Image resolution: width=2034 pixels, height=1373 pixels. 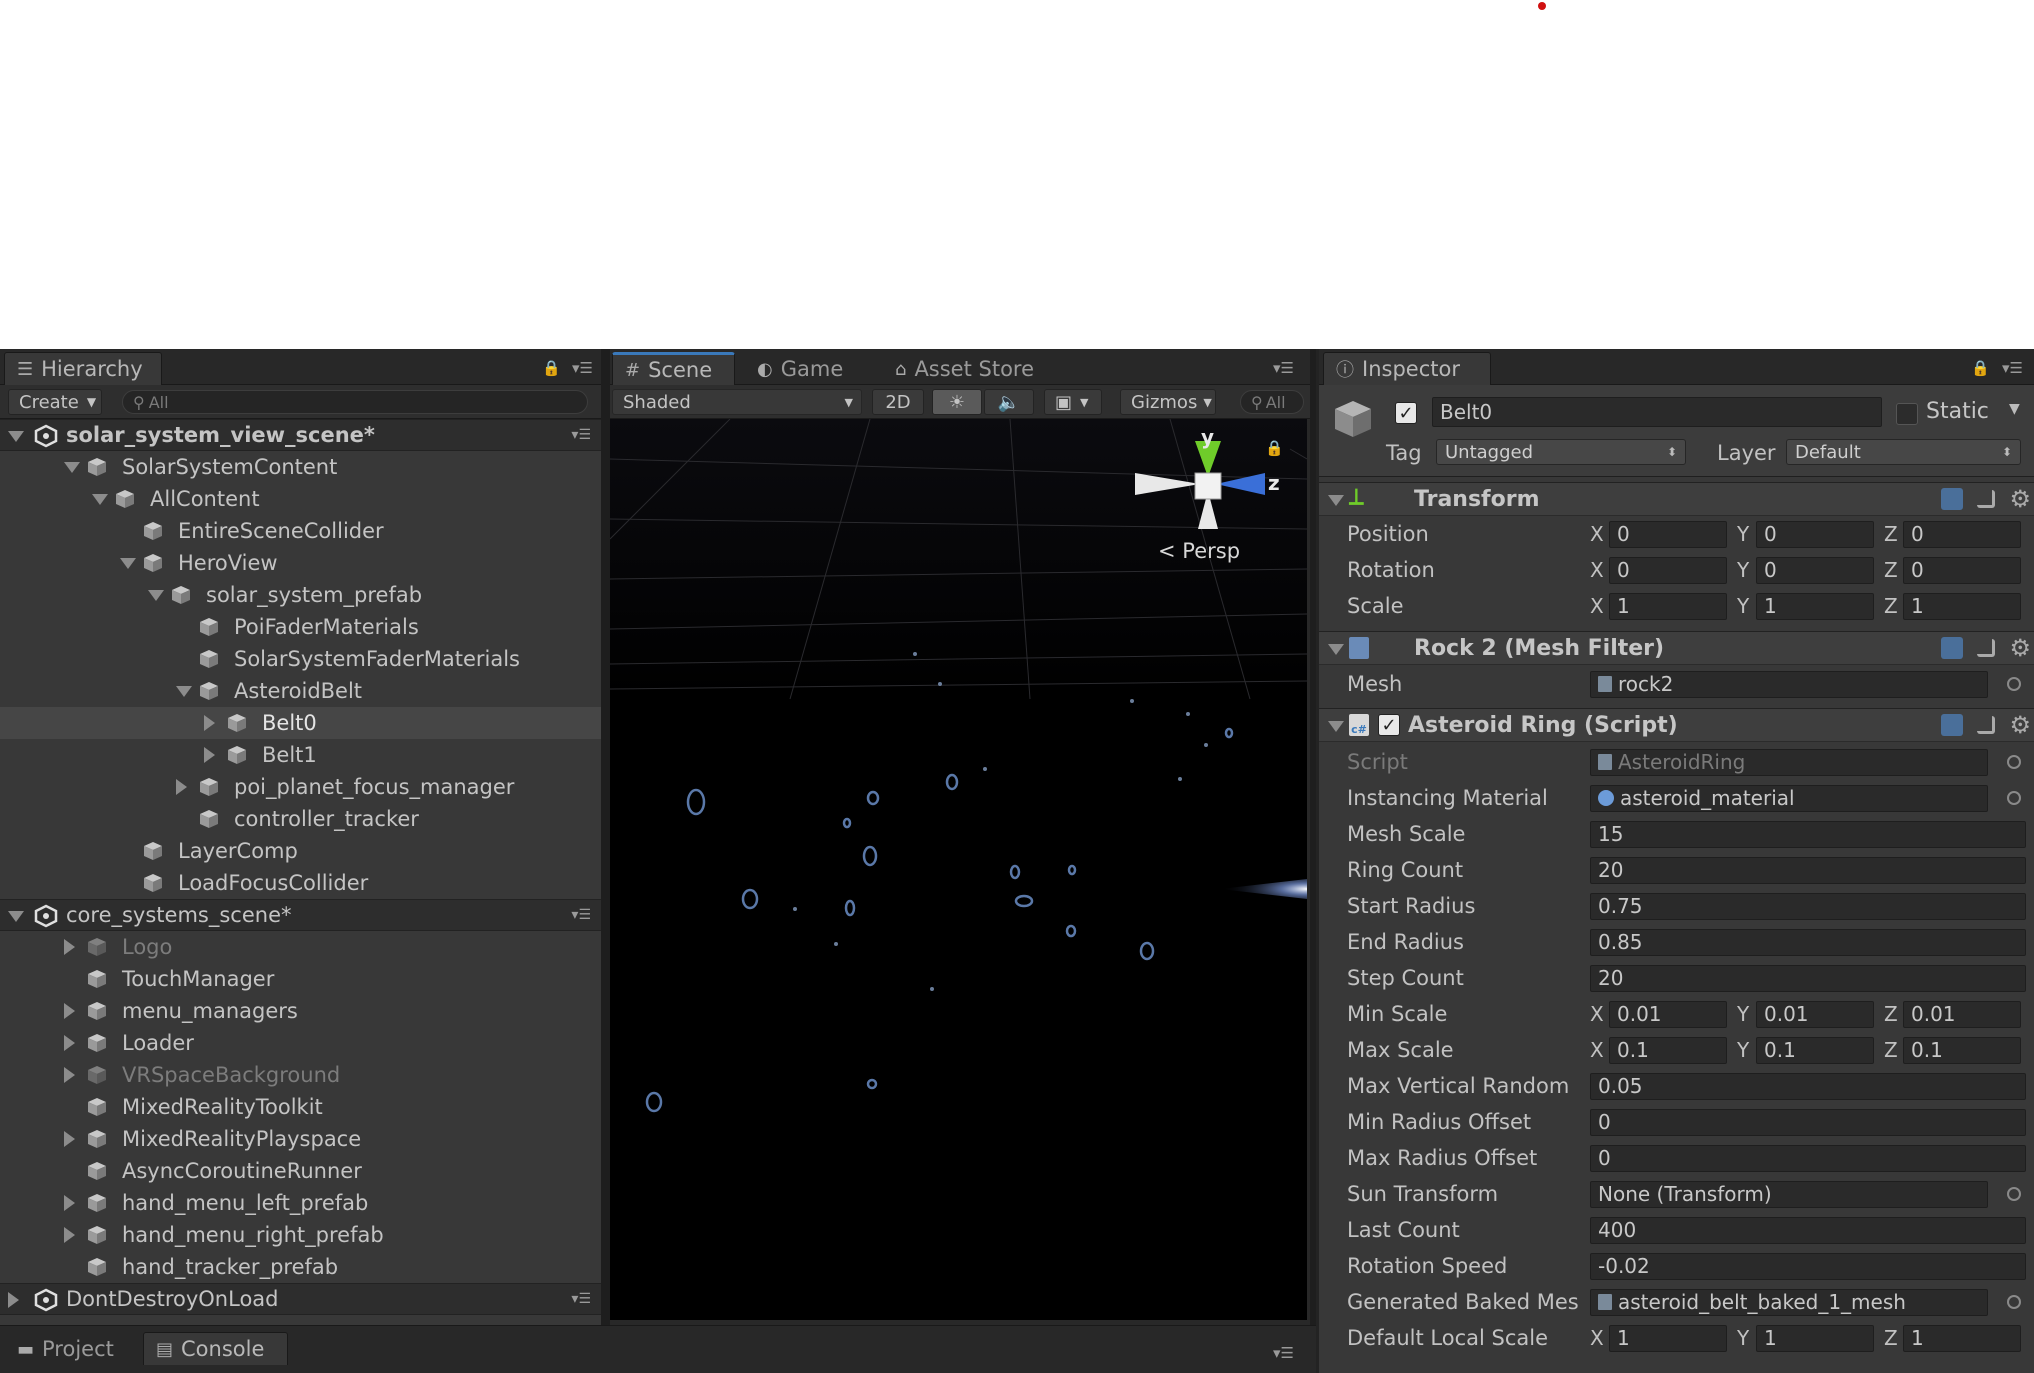 What do you see at coordinates (1815, 606) in the screenshot?
I see `scale-y-field: 1` at bounding box center [1815, 606].